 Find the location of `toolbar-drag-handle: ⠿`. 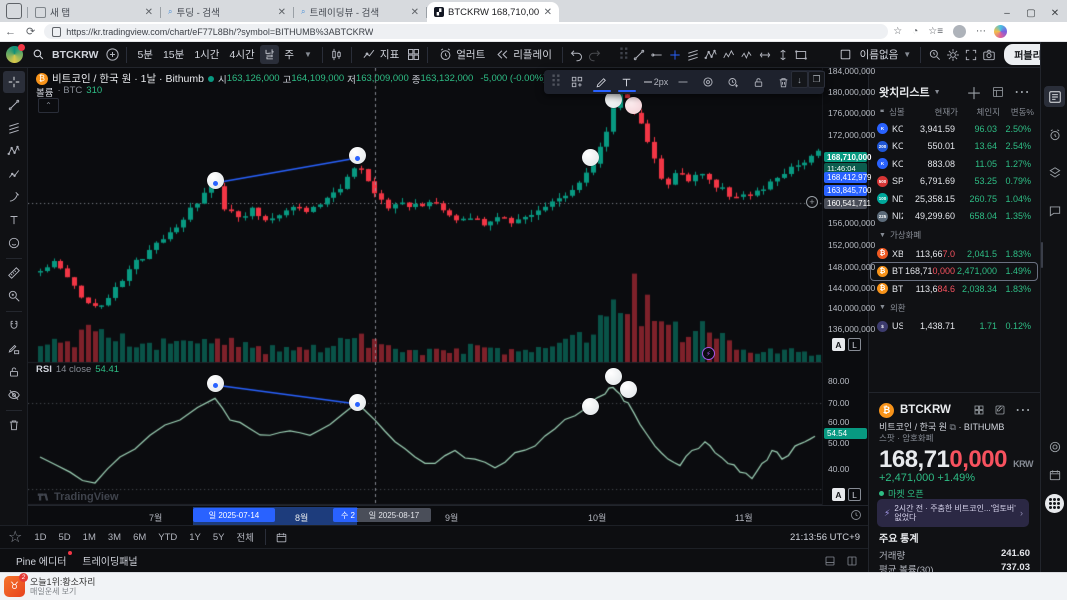

toolbar-drag-handle: ⠿ is located at coordinates (556, 82).